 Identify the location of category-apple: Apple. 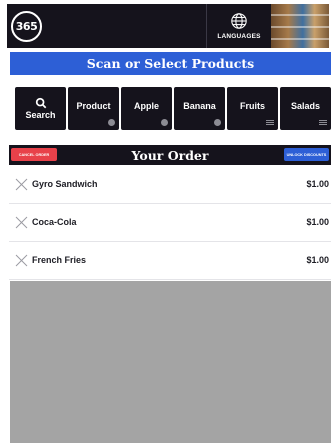
(146, 108).